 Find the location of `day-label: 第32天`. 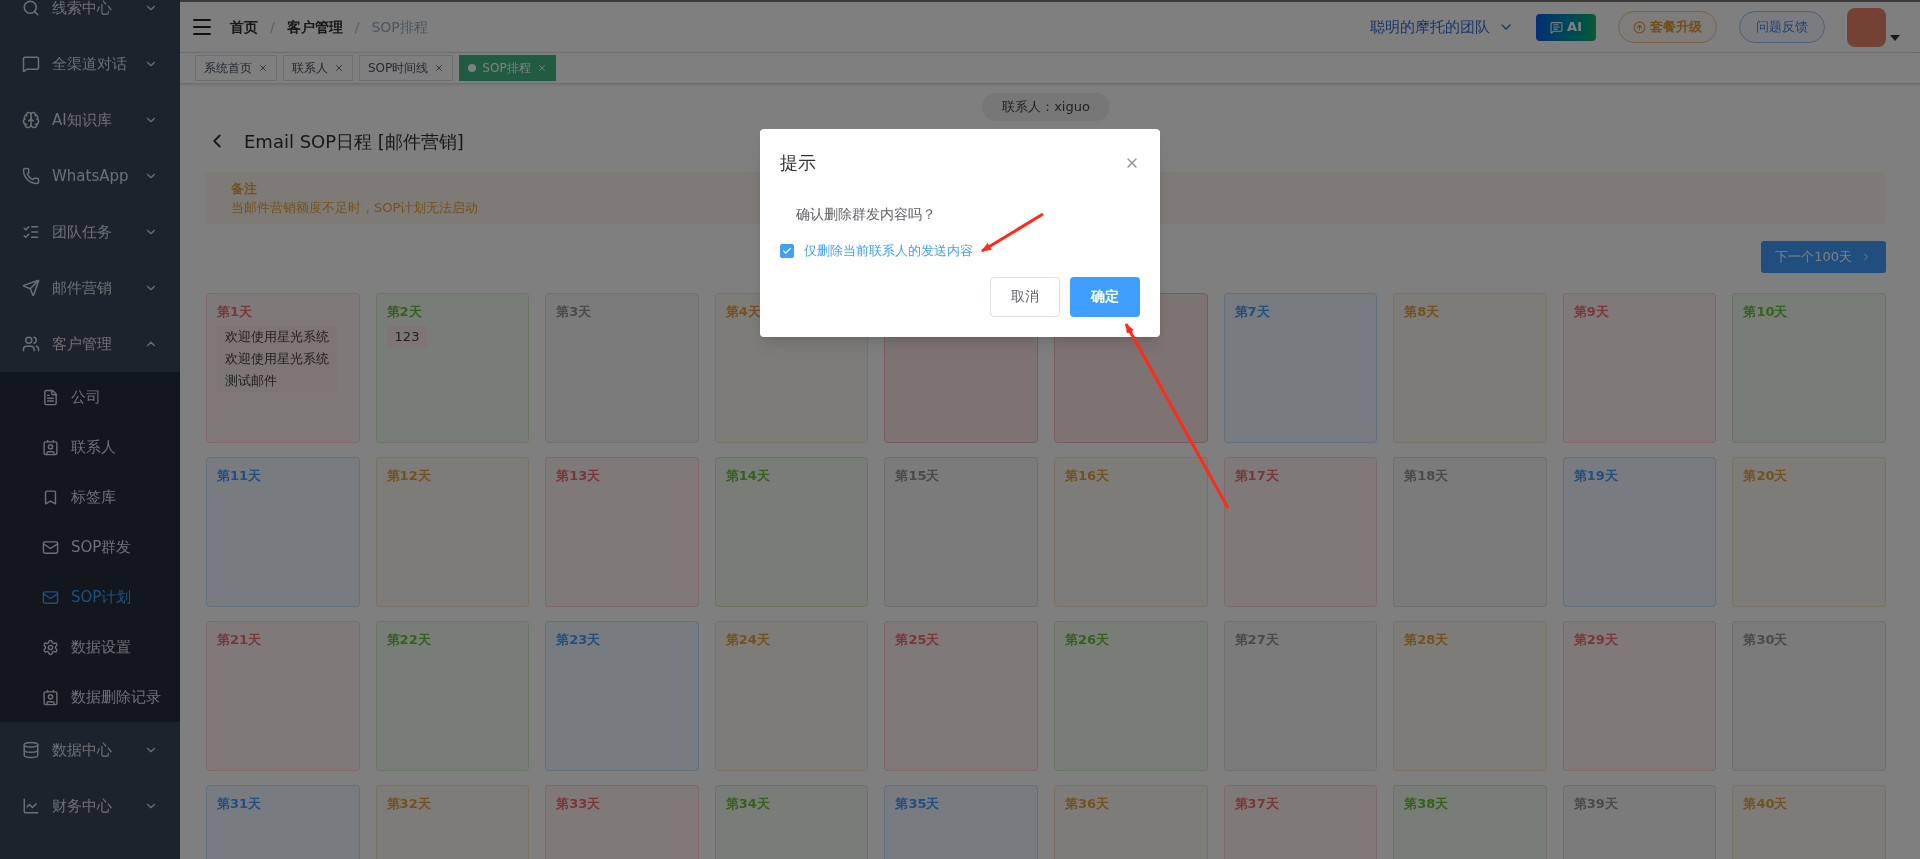

day-label: 第32天 is located at coordinates (408, 804).